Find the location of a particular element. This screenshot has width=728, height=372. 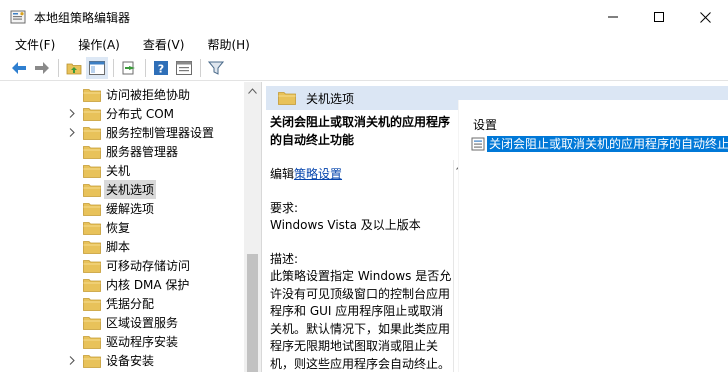

up-folder-button is located at coordinates (74, 68).